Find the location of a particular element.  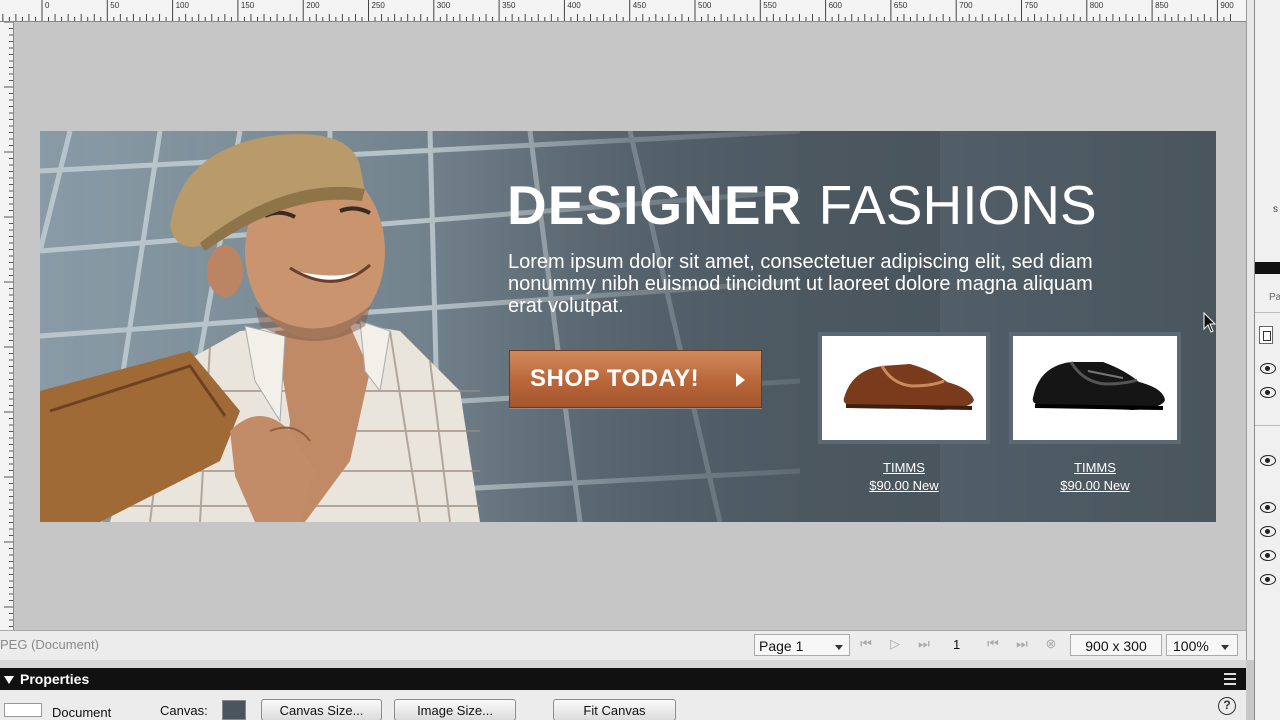

ruler-label: 850 is located at coordinates (1162, 5).